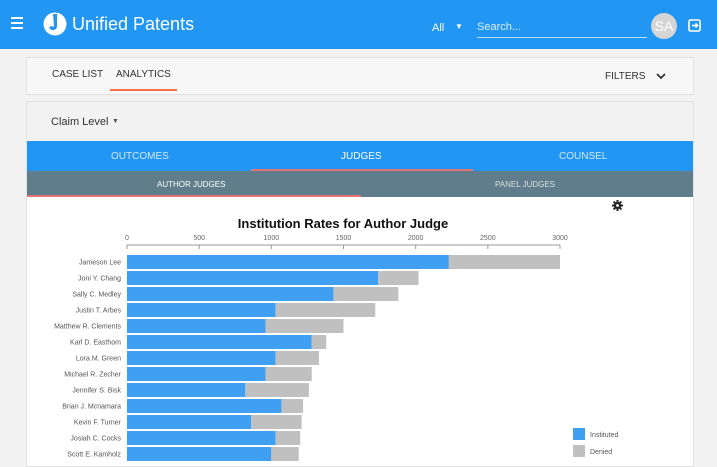 The height and width of the screenshot is (467, 717). What do you see at coordinates (625, 76) in the screenshot?
I see `filters-button: FILTERS` at bounding box center [625, 76].